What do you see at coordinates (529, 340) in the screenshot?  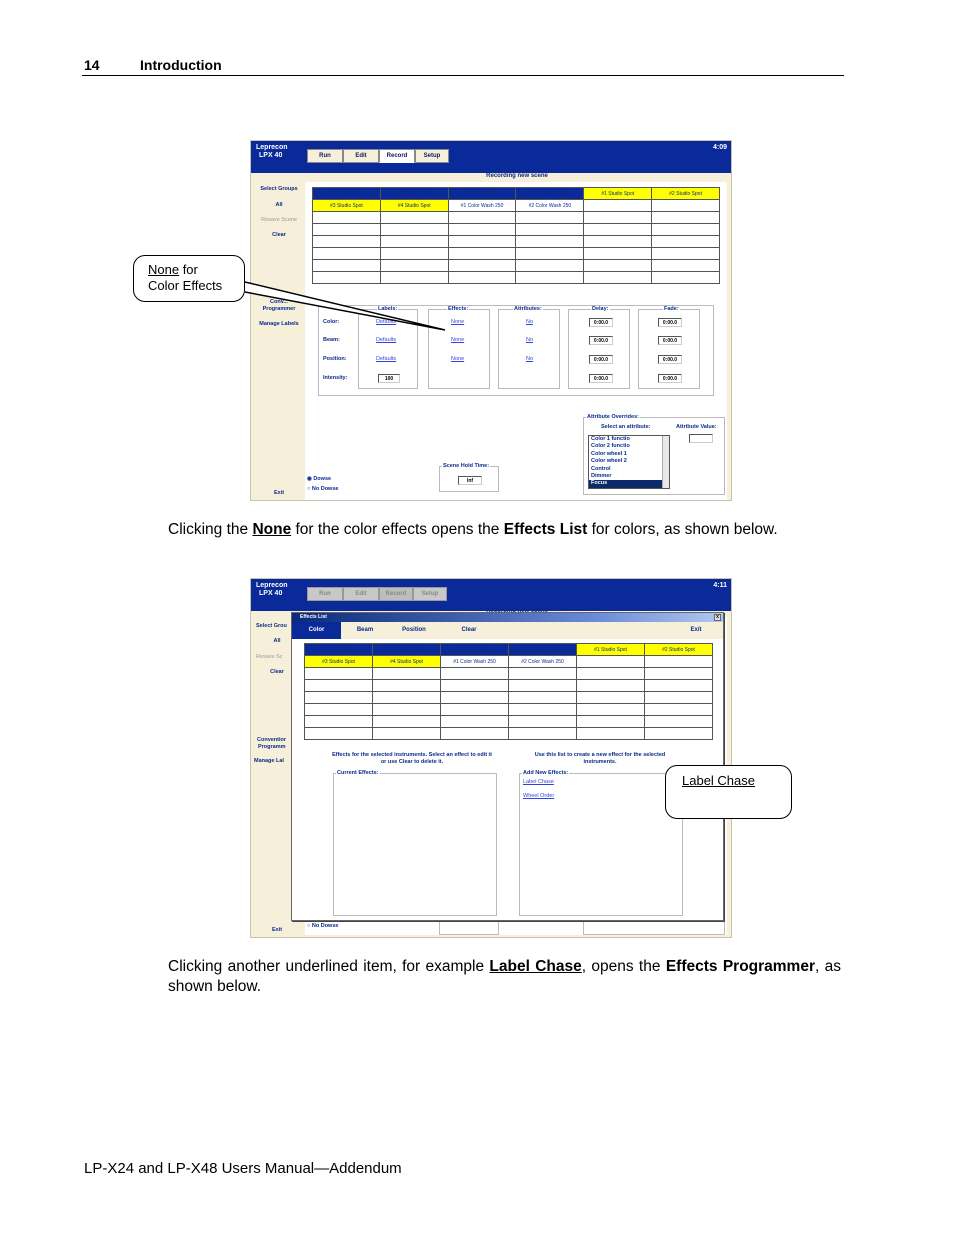 I see `beam-attributes-link: No` at bounding box center [529, 340].